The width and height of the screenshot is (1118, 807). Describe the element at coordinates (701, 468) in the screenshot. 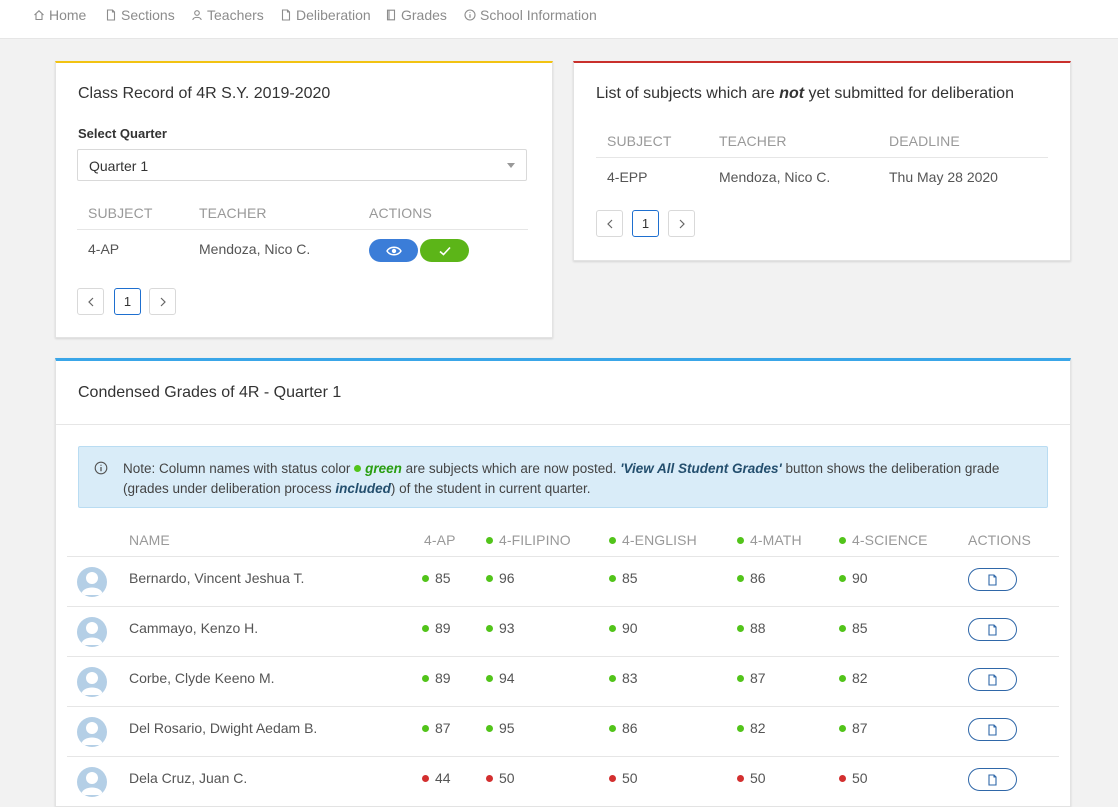

I see `note-button-name: 'View All Student Grades'` at that location.